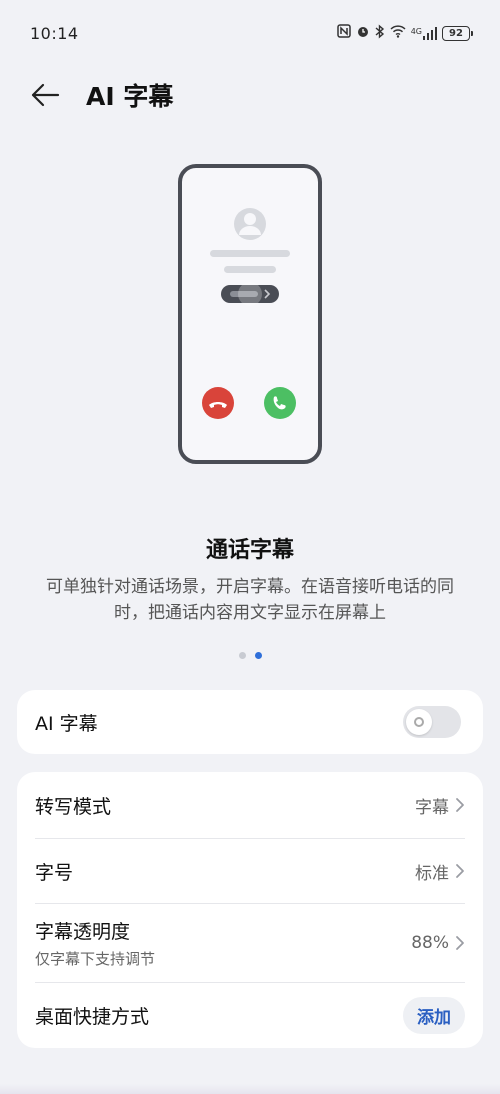  Describe the element at coordinates (250, 314) in the screenshot. I see `phone-call-illustration` at that location.